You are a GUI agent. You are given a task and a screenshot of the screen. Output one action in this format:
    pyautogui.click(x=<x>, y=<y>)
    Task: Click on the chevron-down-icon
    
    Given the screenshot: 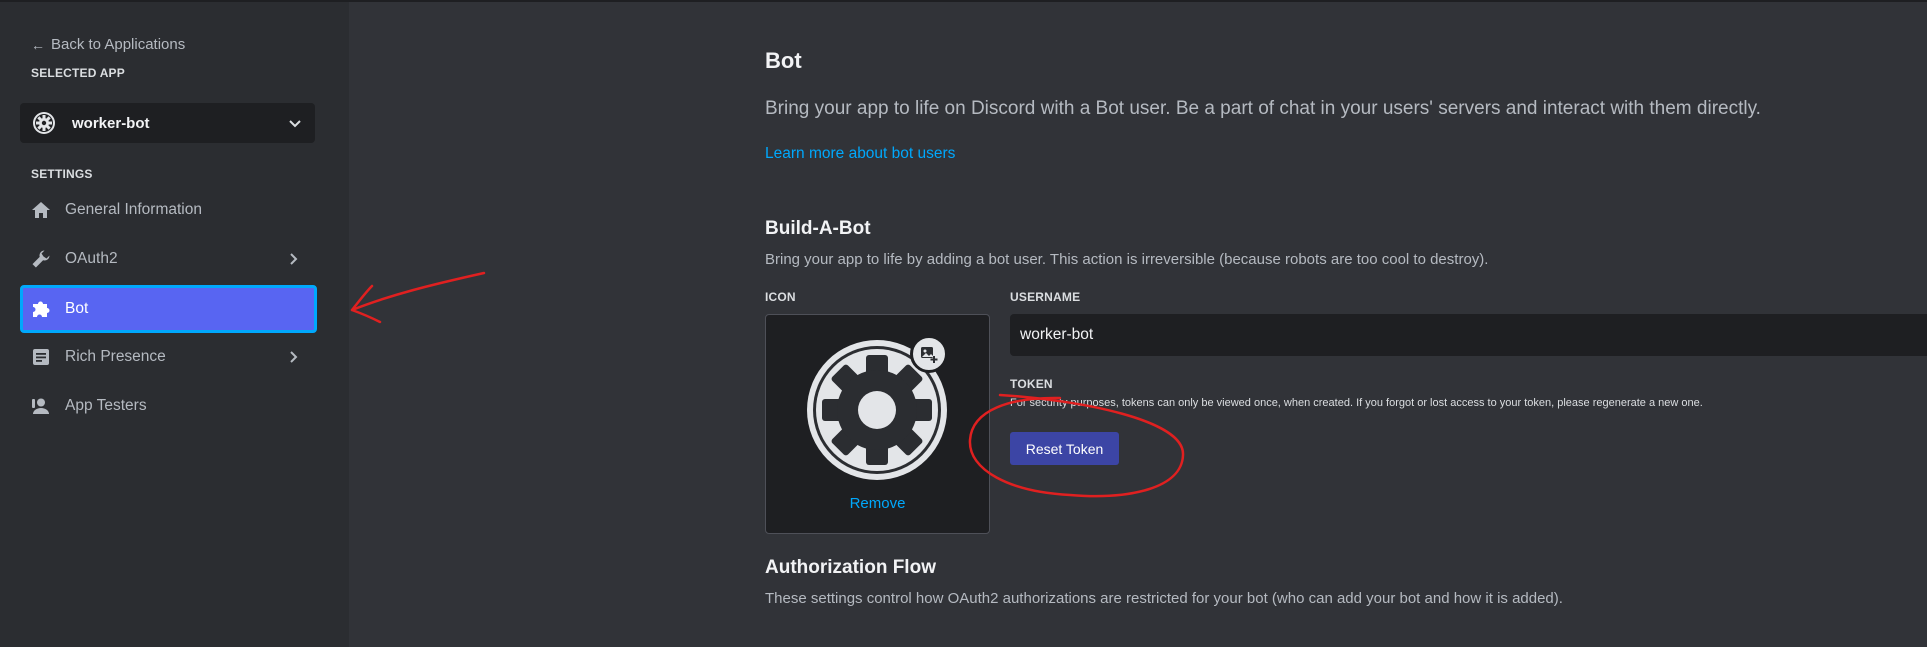 What is the action you would take?
    pyautogui.click(x=295, y=124)
    